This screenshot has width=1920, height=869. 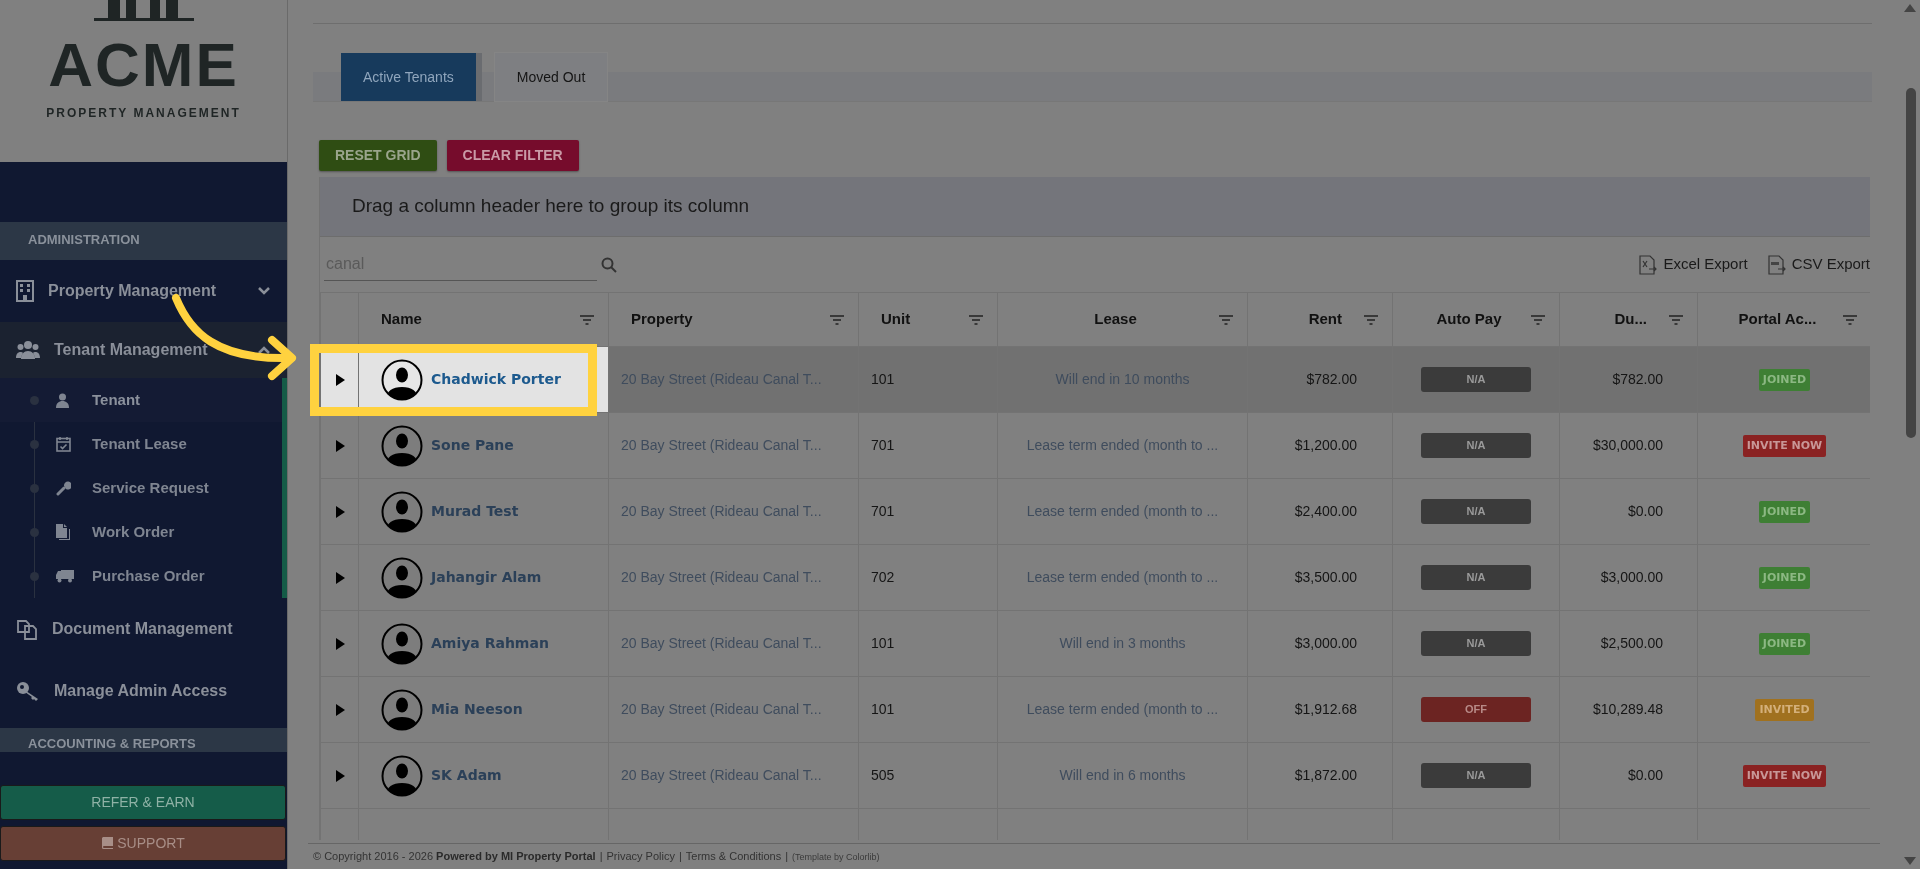 I want to click on menu-label: Tenant Management, so click(x=131, y=350).